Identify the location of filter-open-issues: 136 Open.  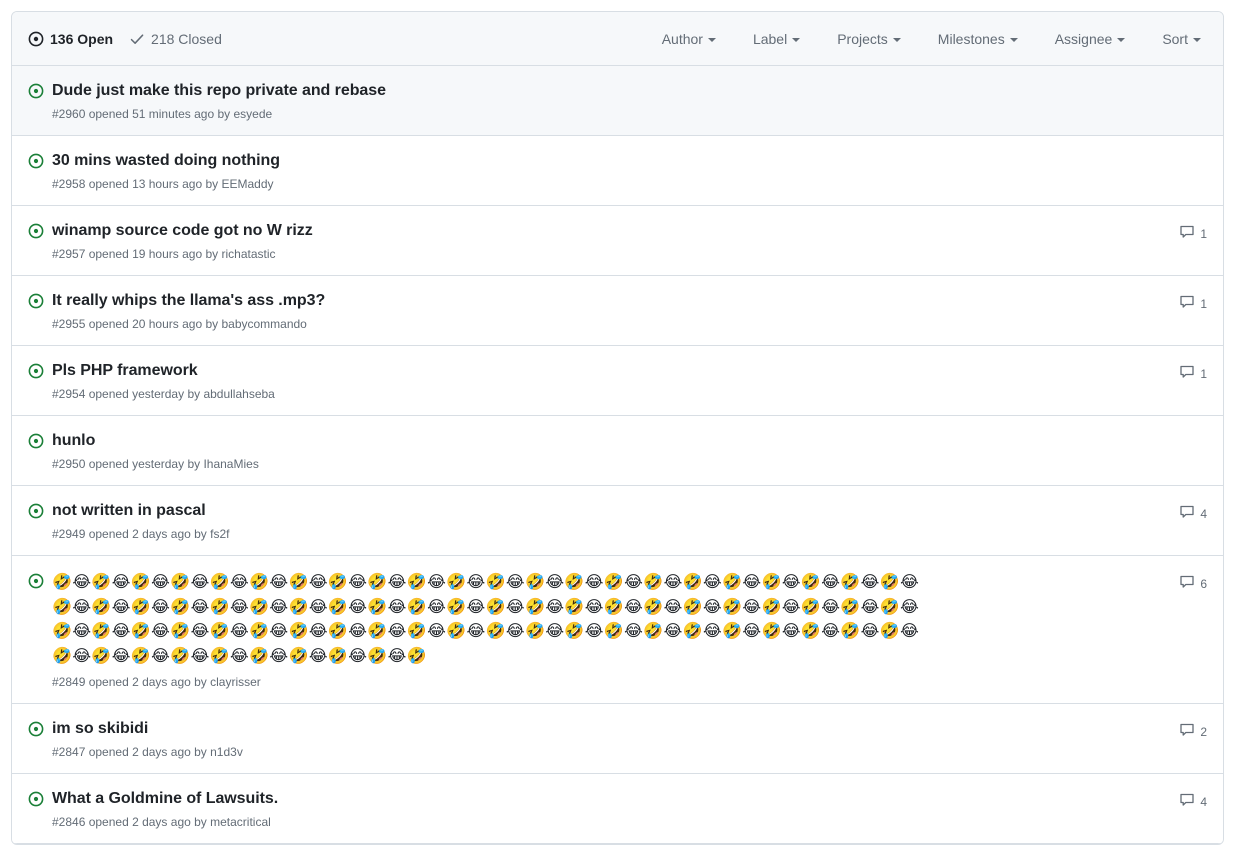
(70, 39).